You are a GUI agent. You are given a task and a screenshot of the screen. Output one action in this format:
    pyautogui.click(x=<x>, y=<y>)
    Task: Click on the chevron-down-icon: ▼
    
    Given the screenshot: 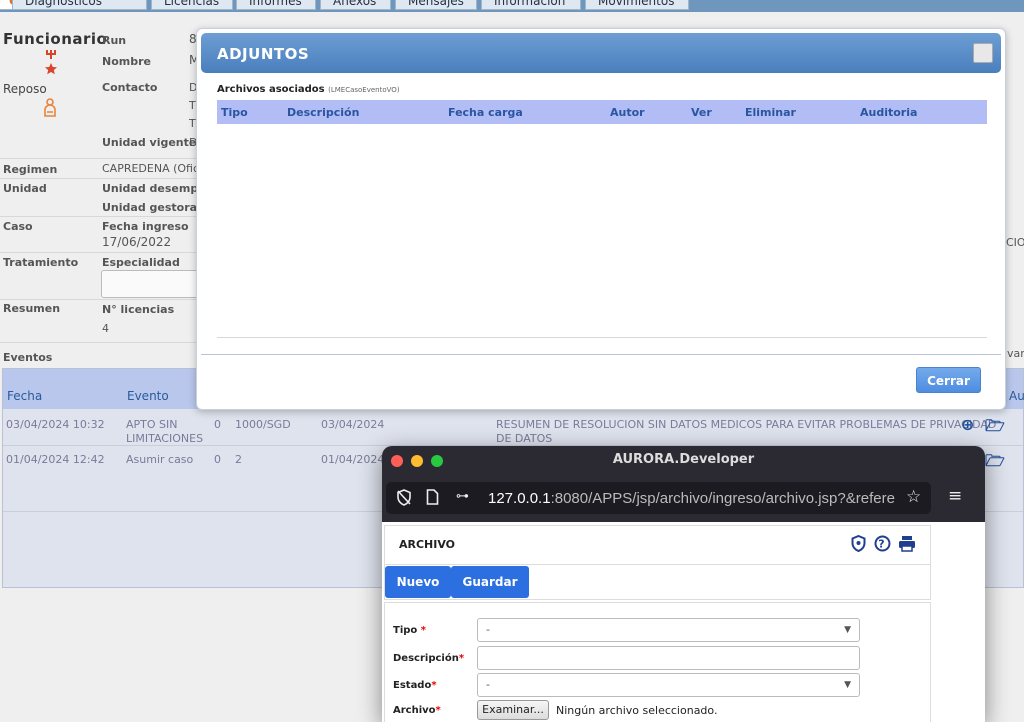 What is the action you would take?
    pyautogui.click(x=847, y=685)
    